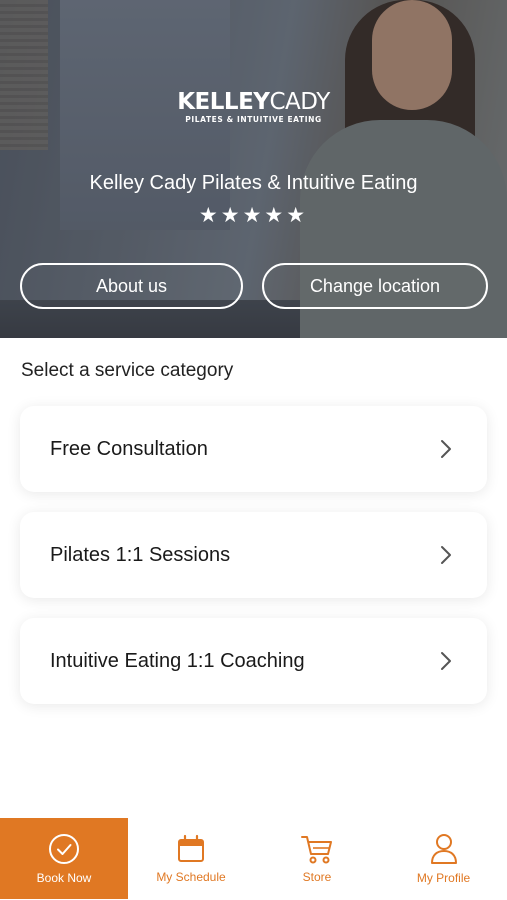 This screenshot has height=900, width=507. I want to click on cart-icon, so click(316, 850).